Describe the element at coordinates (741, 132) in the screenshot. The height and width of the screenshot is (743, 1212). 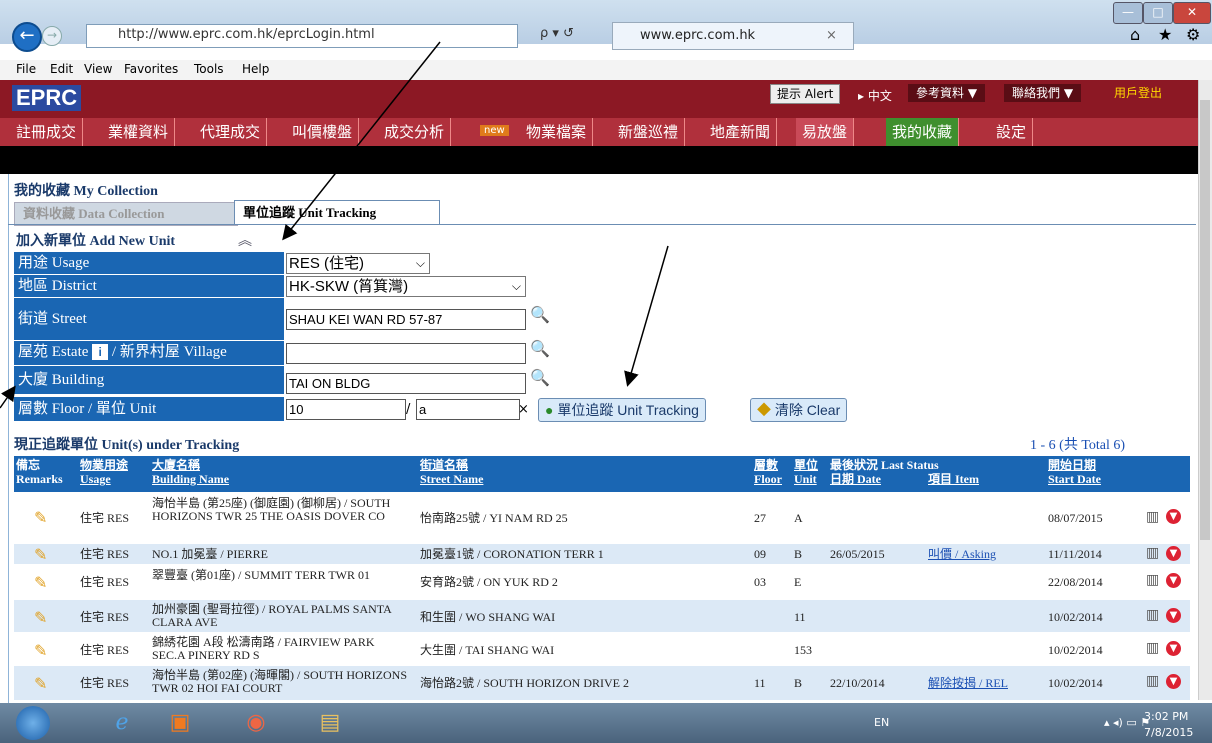
I see `nav-property-news: 地產新聞` at that location.